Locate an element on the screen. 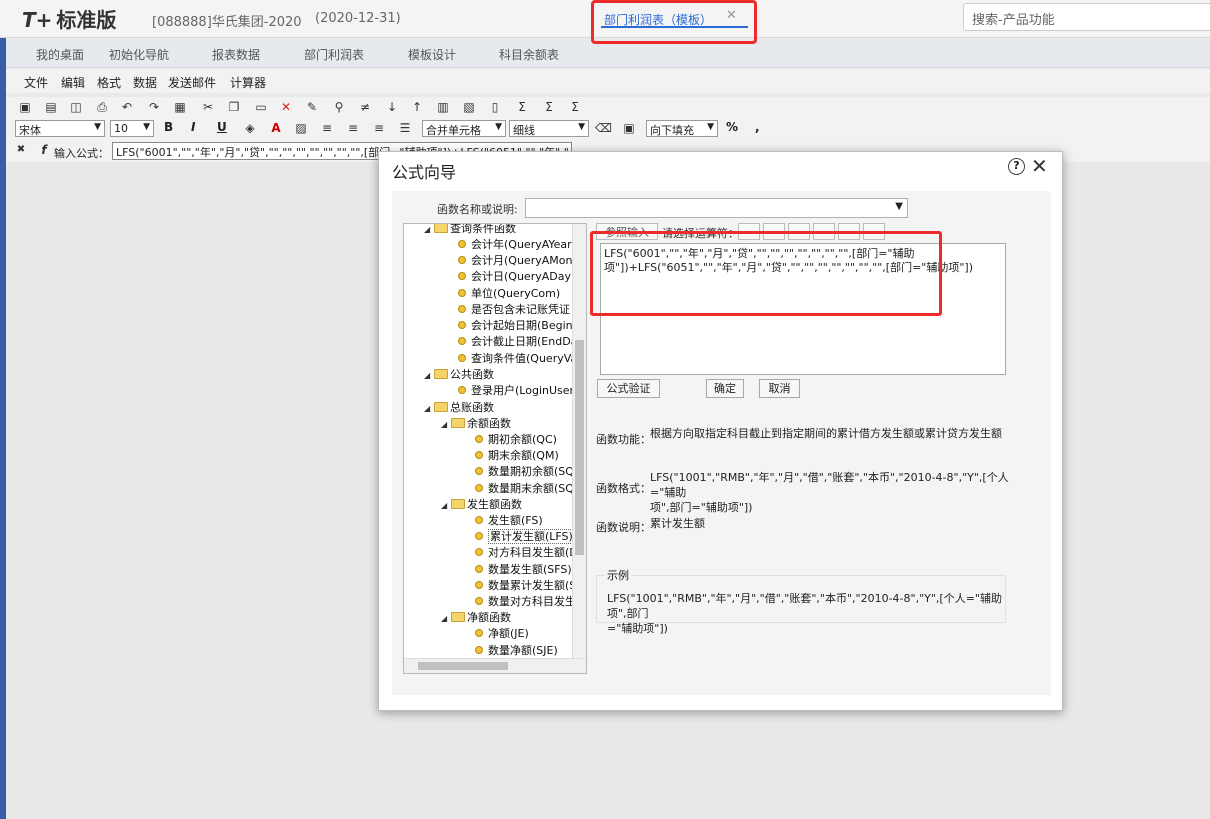  fx-icon: f is located at coordinates (44, 150).